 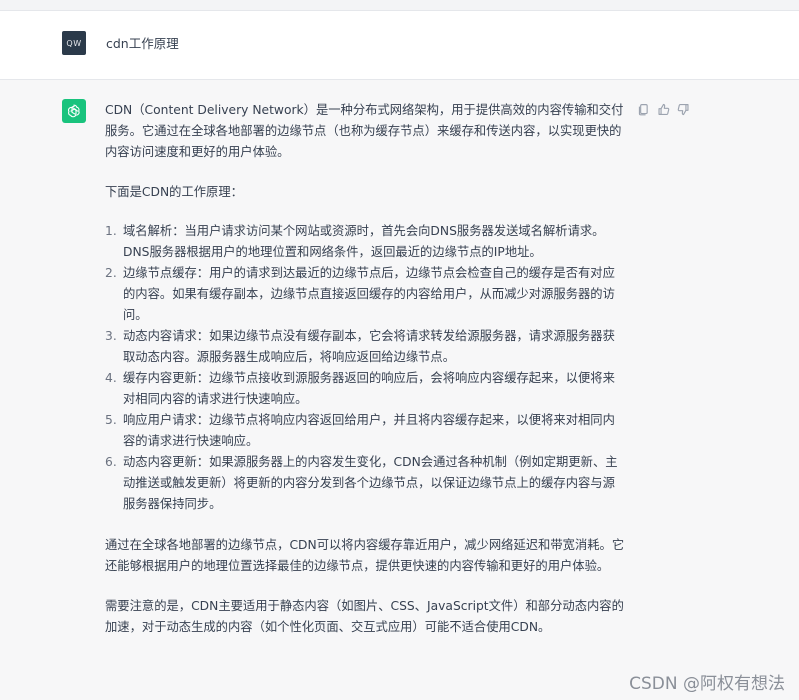 I want to click on copy-icon, so click(x=643, y=109).